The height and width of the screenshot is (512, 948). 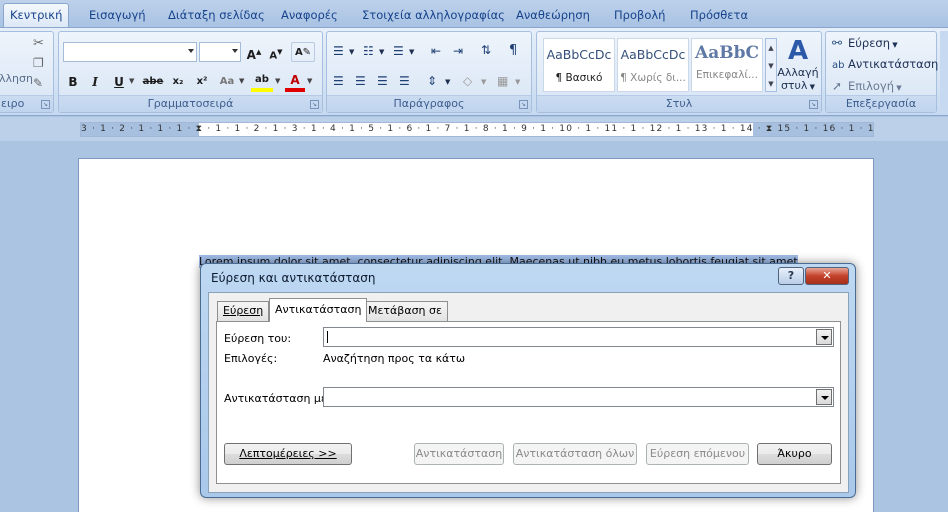 I want to click on find-what-combo, so click(x=578, y=337).